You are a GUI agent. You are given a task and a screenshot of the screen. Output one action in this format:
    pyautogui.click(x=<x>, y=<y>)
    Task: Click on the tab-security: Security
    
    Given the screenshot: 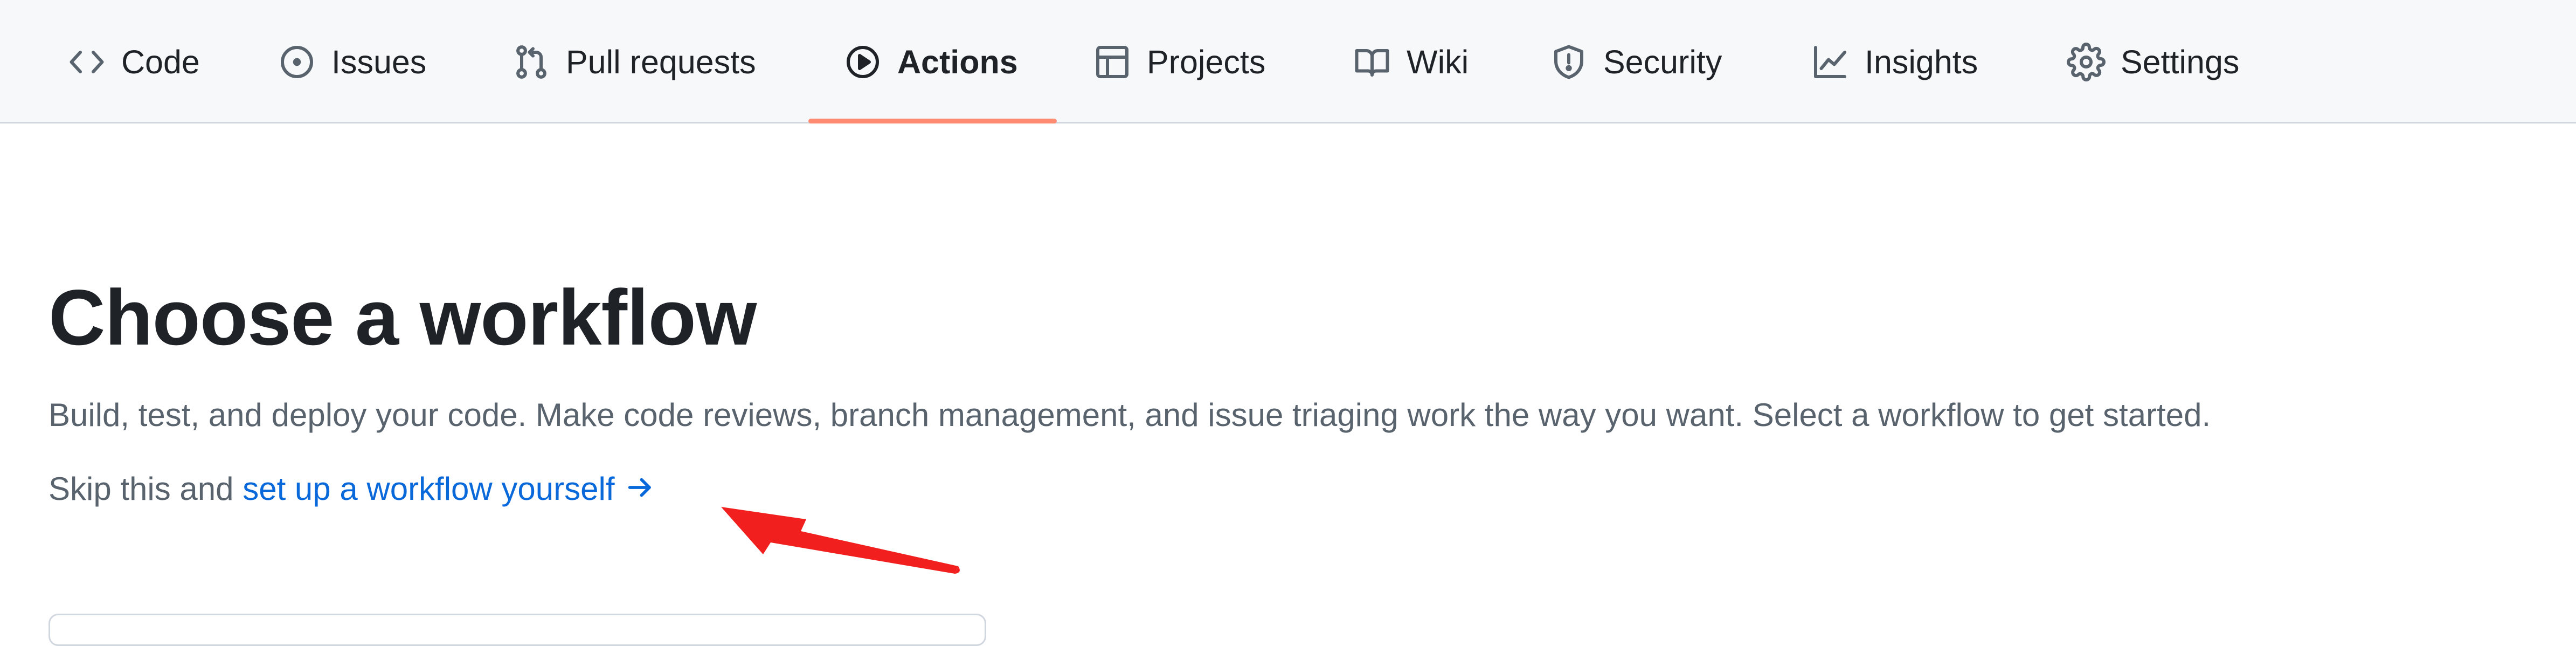 What is the action you would take?
    pyautogui.click(x=1636, y=61)
    